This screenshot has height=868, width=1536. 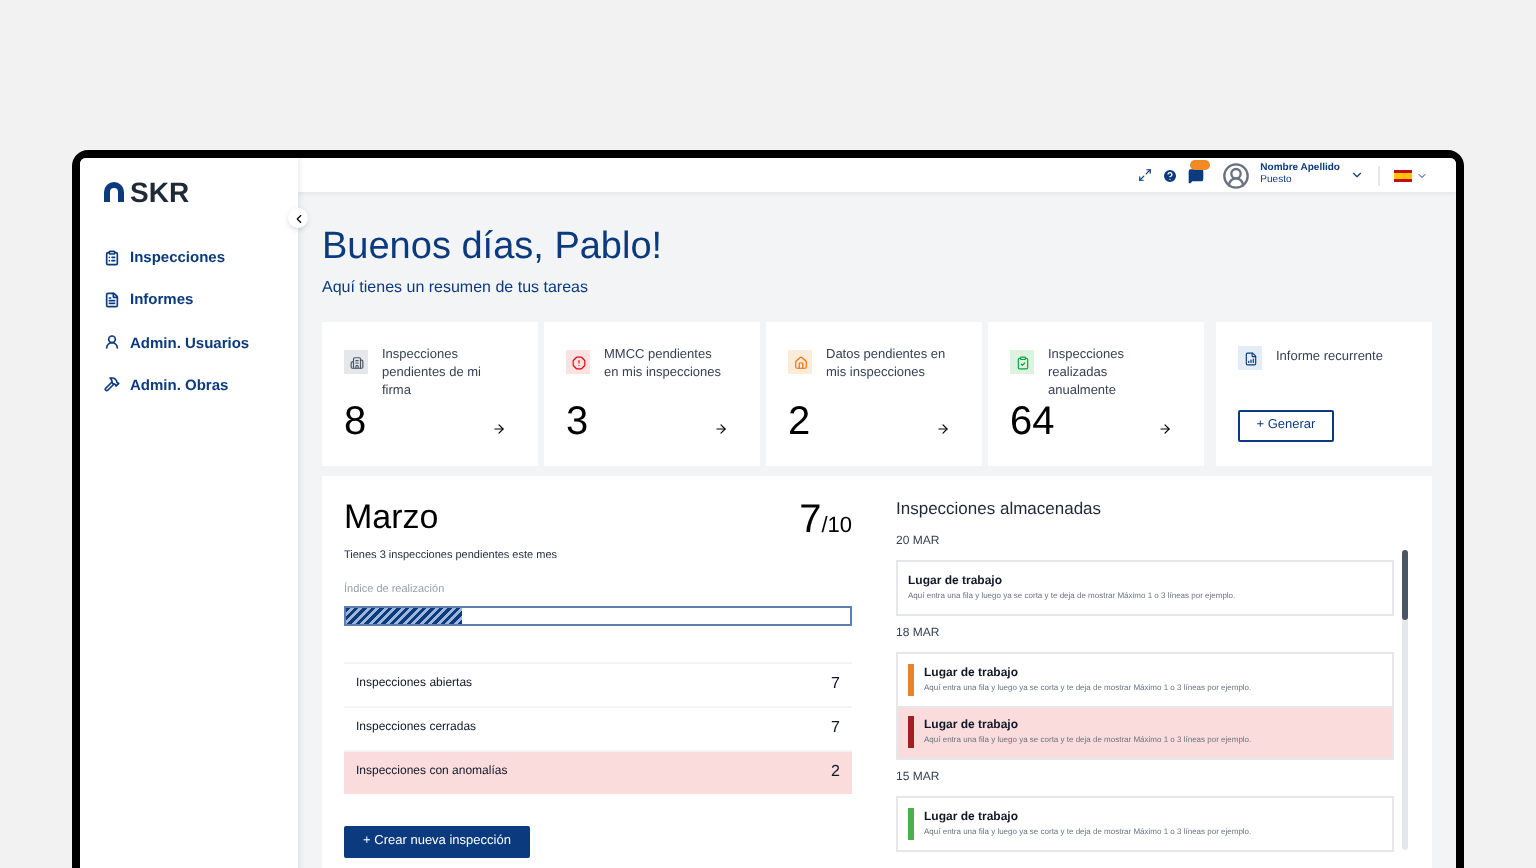 What do you see at coordinates (114, 192) in the screenshot?
I see `logo-icon` at bounding box center [114, 192].